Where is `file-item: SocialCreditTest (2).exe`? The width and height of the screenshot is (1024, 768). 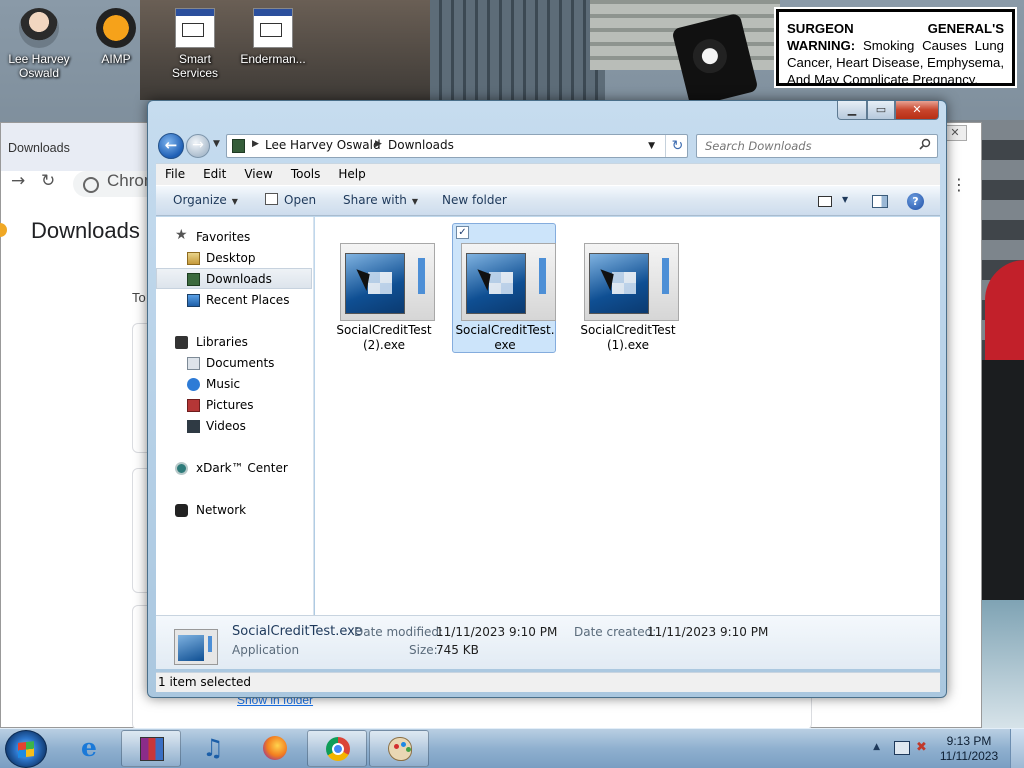
file-item: SocialCreditTest (2).exe is located at coordinates (383, 288).